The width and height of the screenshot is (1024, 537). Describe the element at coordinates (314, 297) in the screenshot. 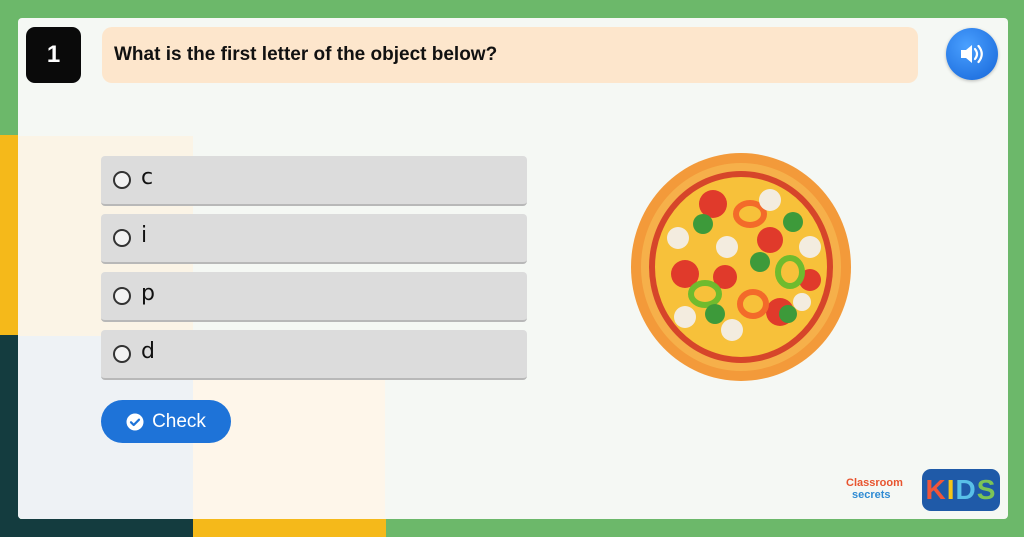

I see `answer-option: p` at that location.